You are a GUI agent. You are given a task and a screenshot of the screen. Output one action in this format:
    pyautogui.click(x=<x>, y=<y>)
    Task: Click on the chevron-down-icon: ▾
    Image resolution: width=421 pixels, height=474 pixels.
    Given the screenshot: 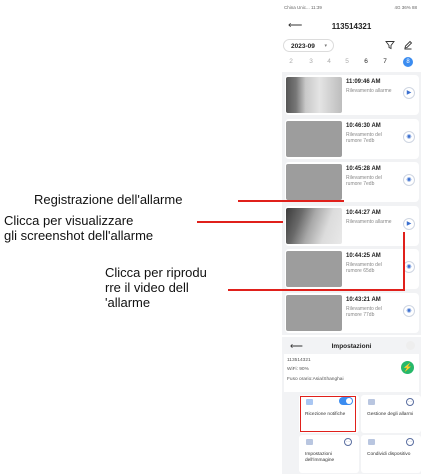 What is the action you would take?
    pyautogui.click(x=325, y=46)
    